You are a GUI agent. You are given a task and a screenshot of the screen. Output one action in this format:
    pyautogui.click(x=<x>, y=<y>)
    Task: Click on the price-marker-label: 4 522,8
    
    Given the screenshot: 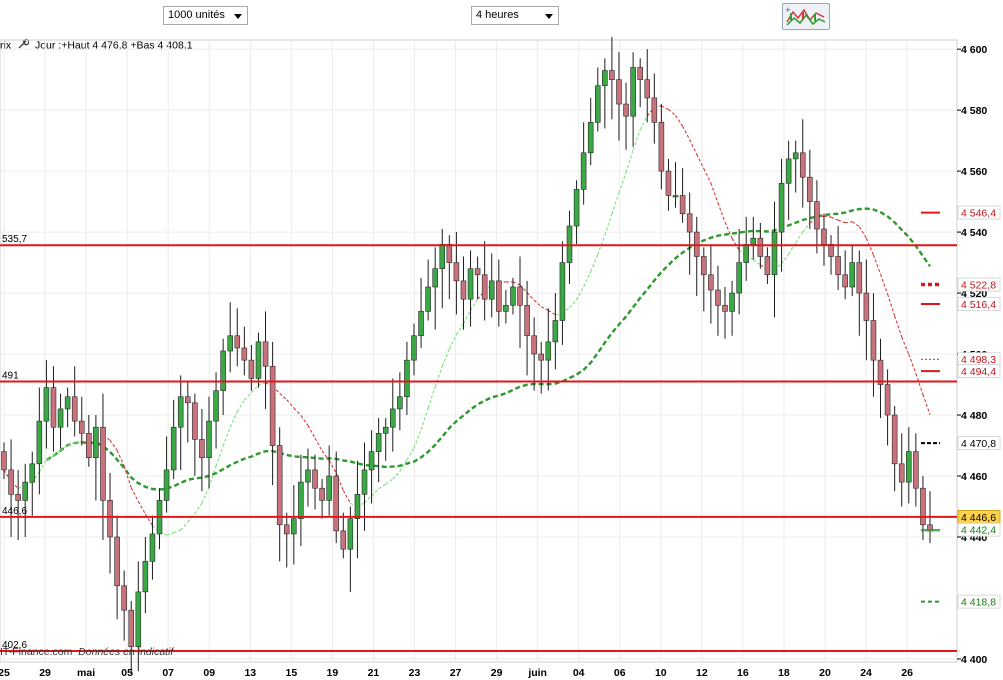 What is the action you would take?
    pyautogui.click(x=978, y=286)
    